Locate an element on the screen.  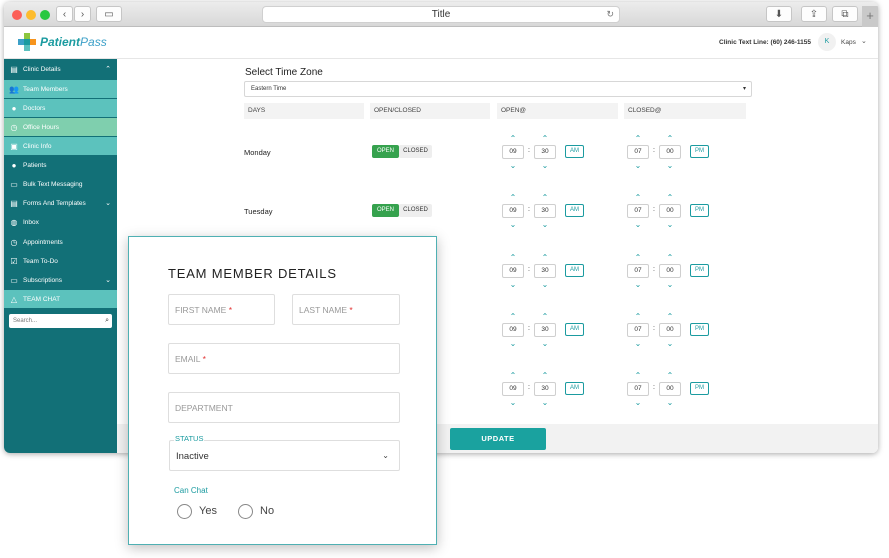
sidebar-item-subscriptions: ▭ Subscriptions ⌄ is located at coordinates (60, 280).